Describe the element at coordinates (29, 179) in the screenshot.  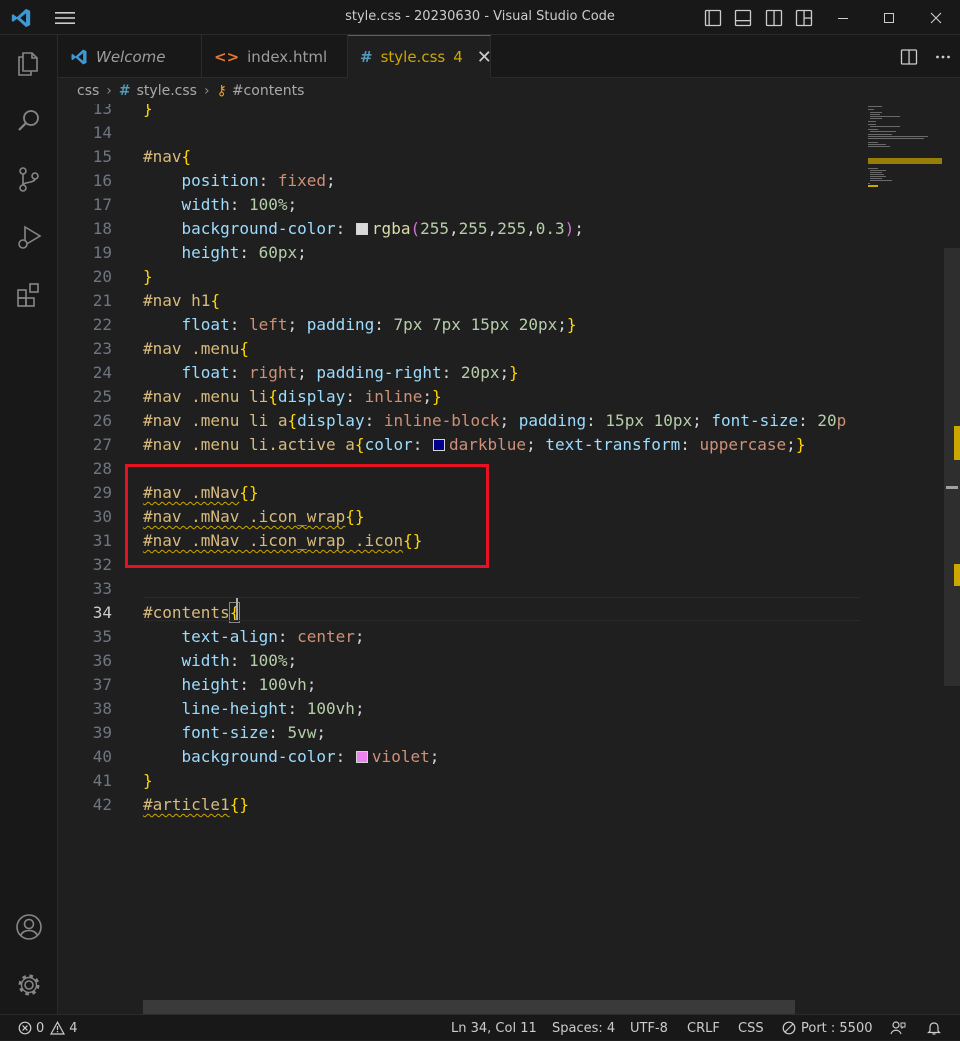
I see `source-control-button` at that location.